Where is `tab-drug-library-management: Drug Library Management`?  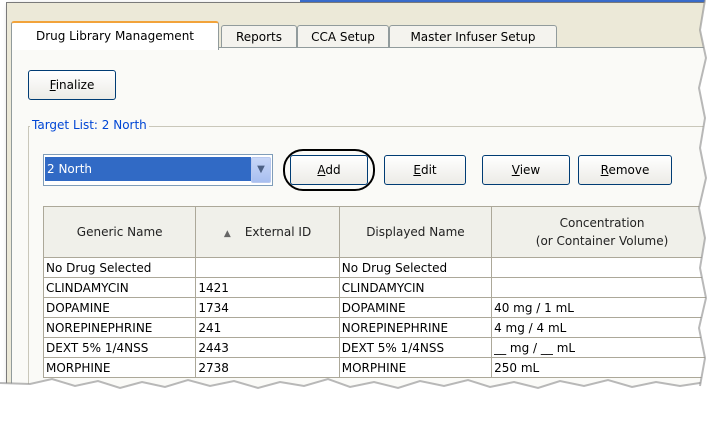 tab-drug-library-management: Drug Library Management is located at coordinates (115, 35).